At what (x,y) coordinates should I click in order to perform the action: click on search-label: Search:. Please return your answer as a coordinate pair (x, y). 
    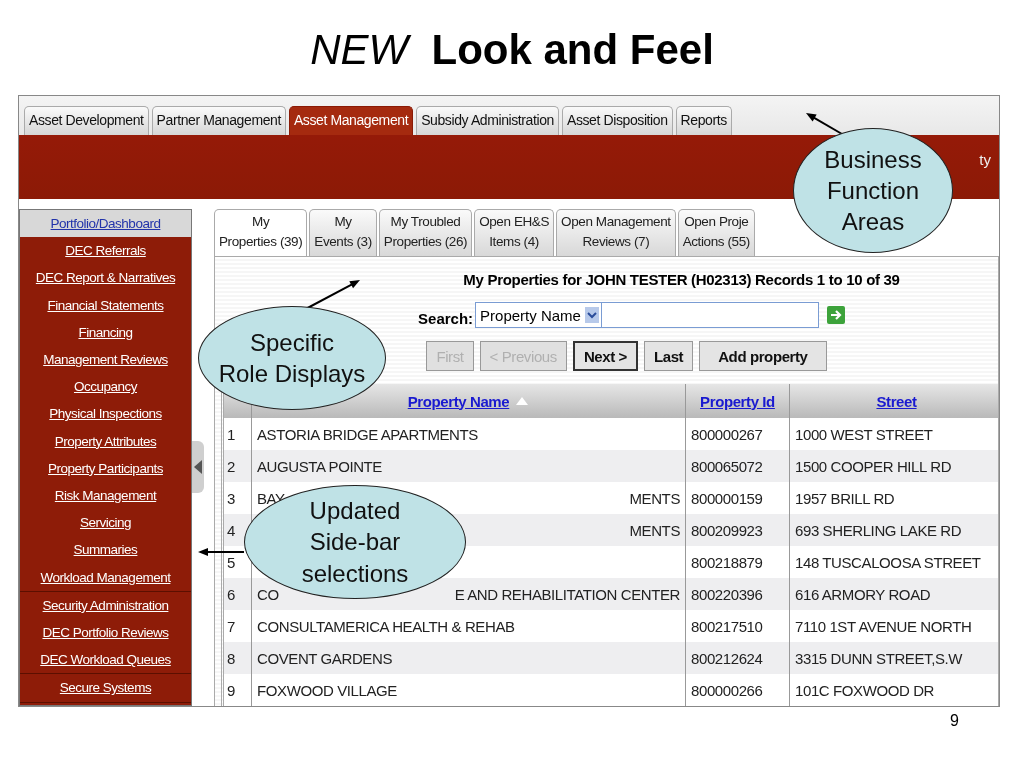
    Looking at the image, I should click on (446, 318).